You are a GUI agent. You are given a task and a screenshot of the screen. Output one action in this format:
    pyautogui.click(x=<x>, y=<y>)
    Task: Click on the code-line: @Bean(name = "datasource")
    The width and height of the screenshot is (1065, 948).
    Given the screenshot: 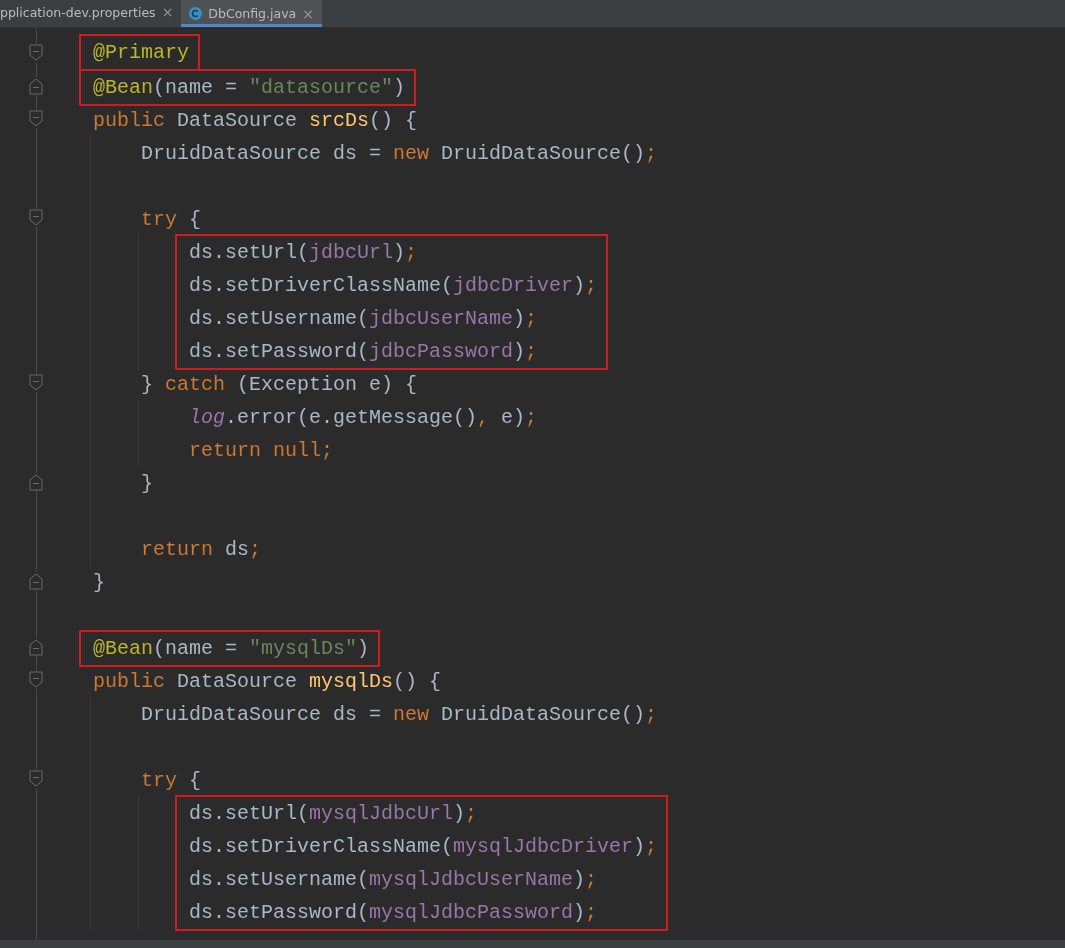 What is the action you would take?
    pyautogui.click(x=249, y=88)
    